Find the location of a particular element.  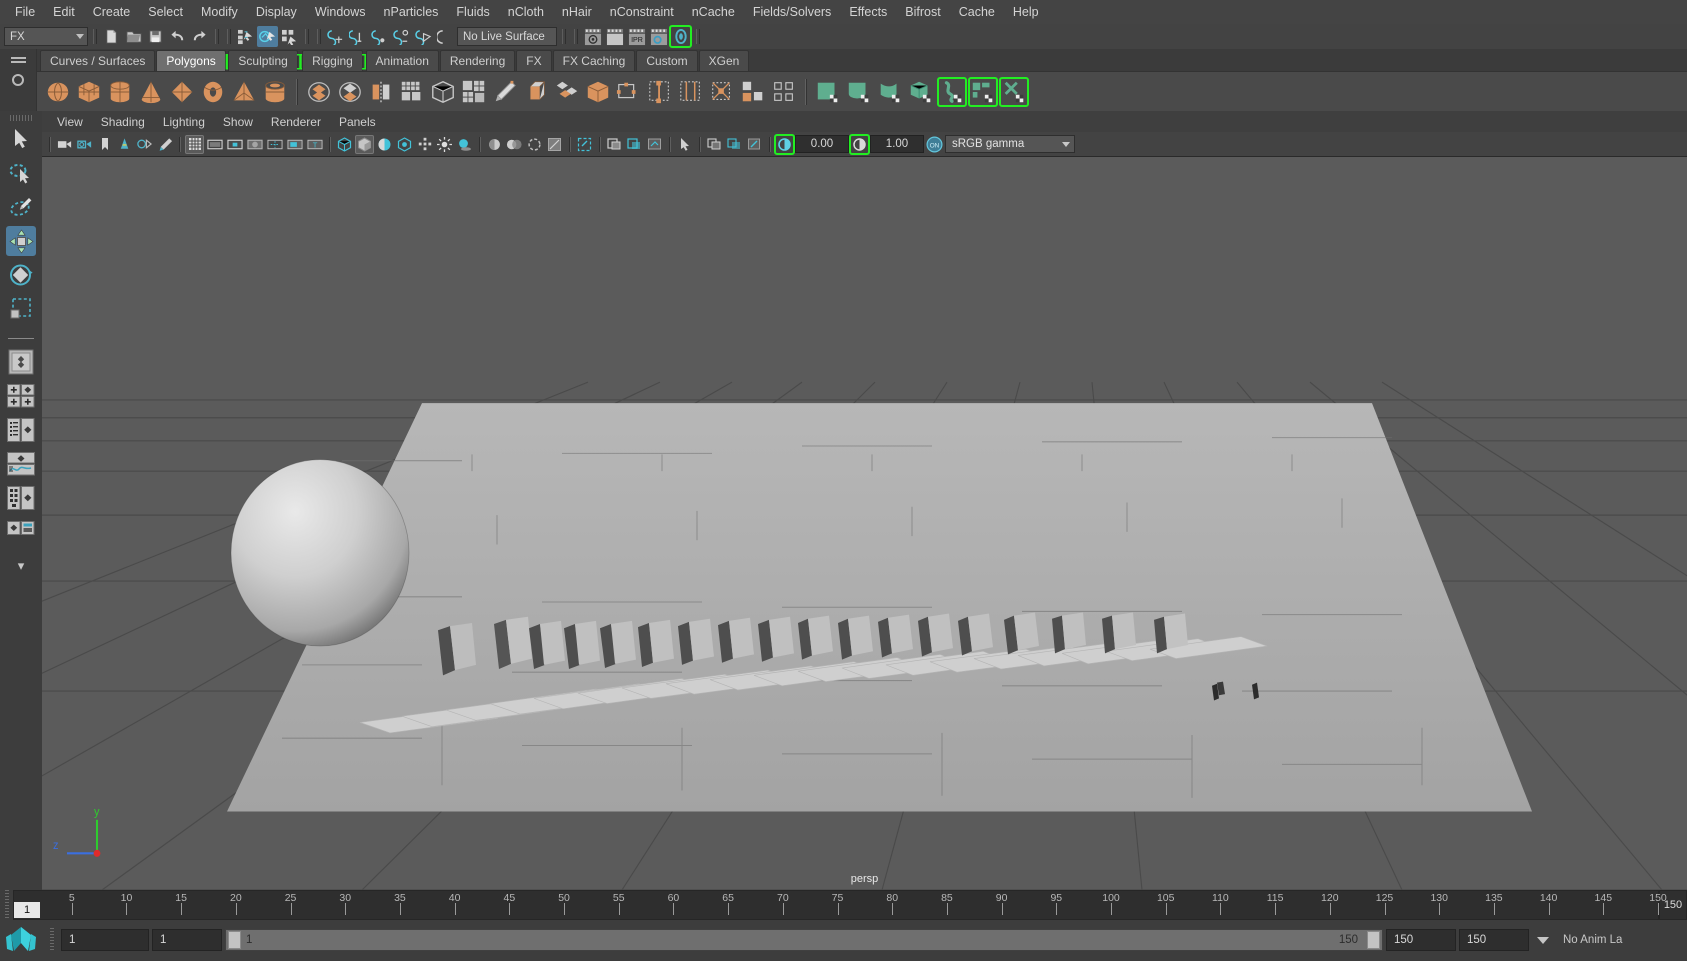

textured-icon is located at coordinates (404, 144).